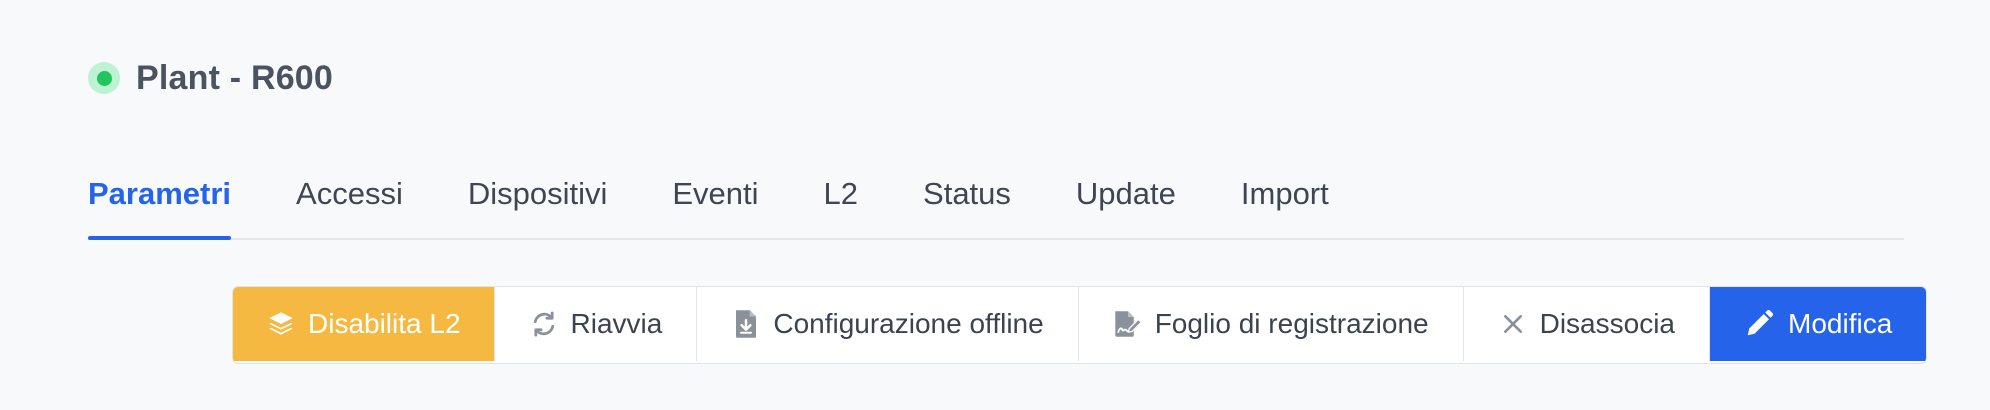 The image size is (1990, 410). I want to click on page-title: Plant - R600, so click(235, 77).